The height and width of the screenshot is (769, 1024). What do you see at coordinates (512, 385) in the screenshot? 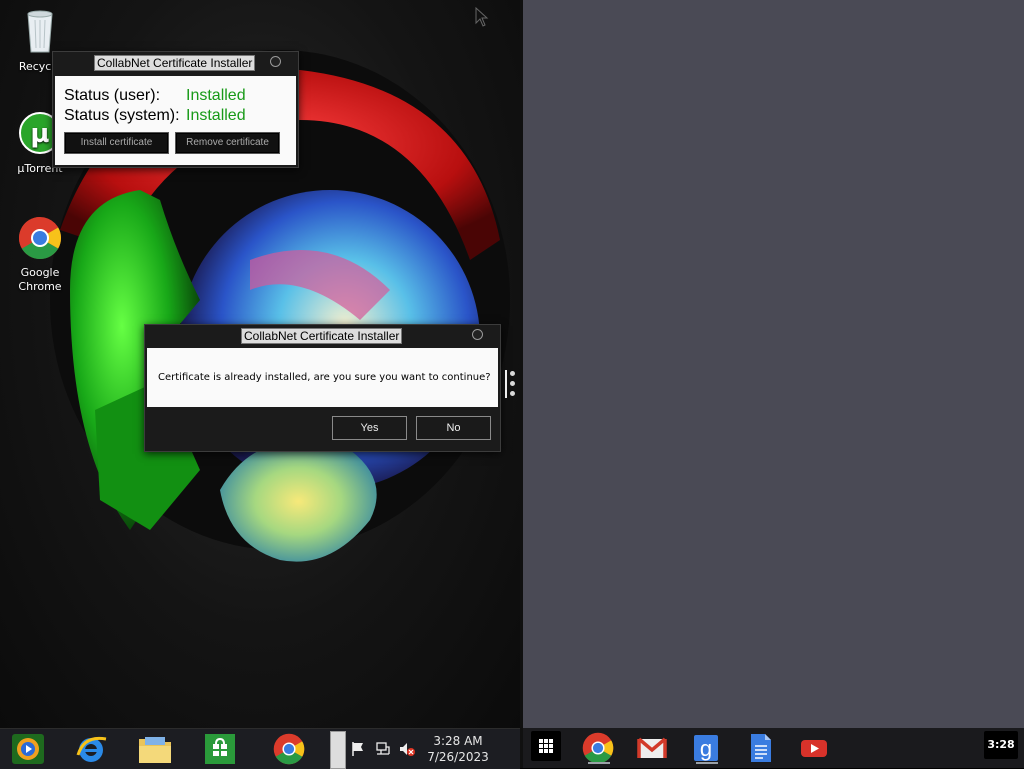
I see `split-resize-handle` at bounding box center [512, 385].